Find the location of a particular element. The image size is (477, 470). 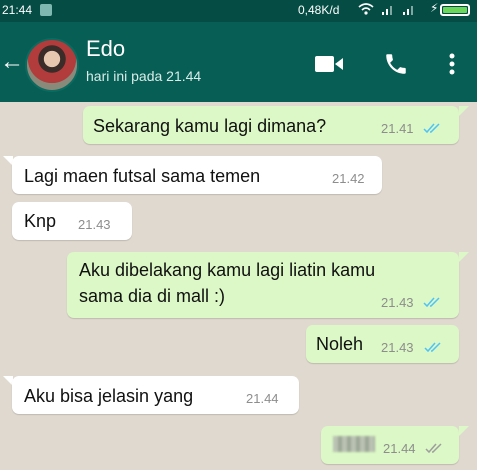

message-text: Noleh is located at coordinates (340, 344).